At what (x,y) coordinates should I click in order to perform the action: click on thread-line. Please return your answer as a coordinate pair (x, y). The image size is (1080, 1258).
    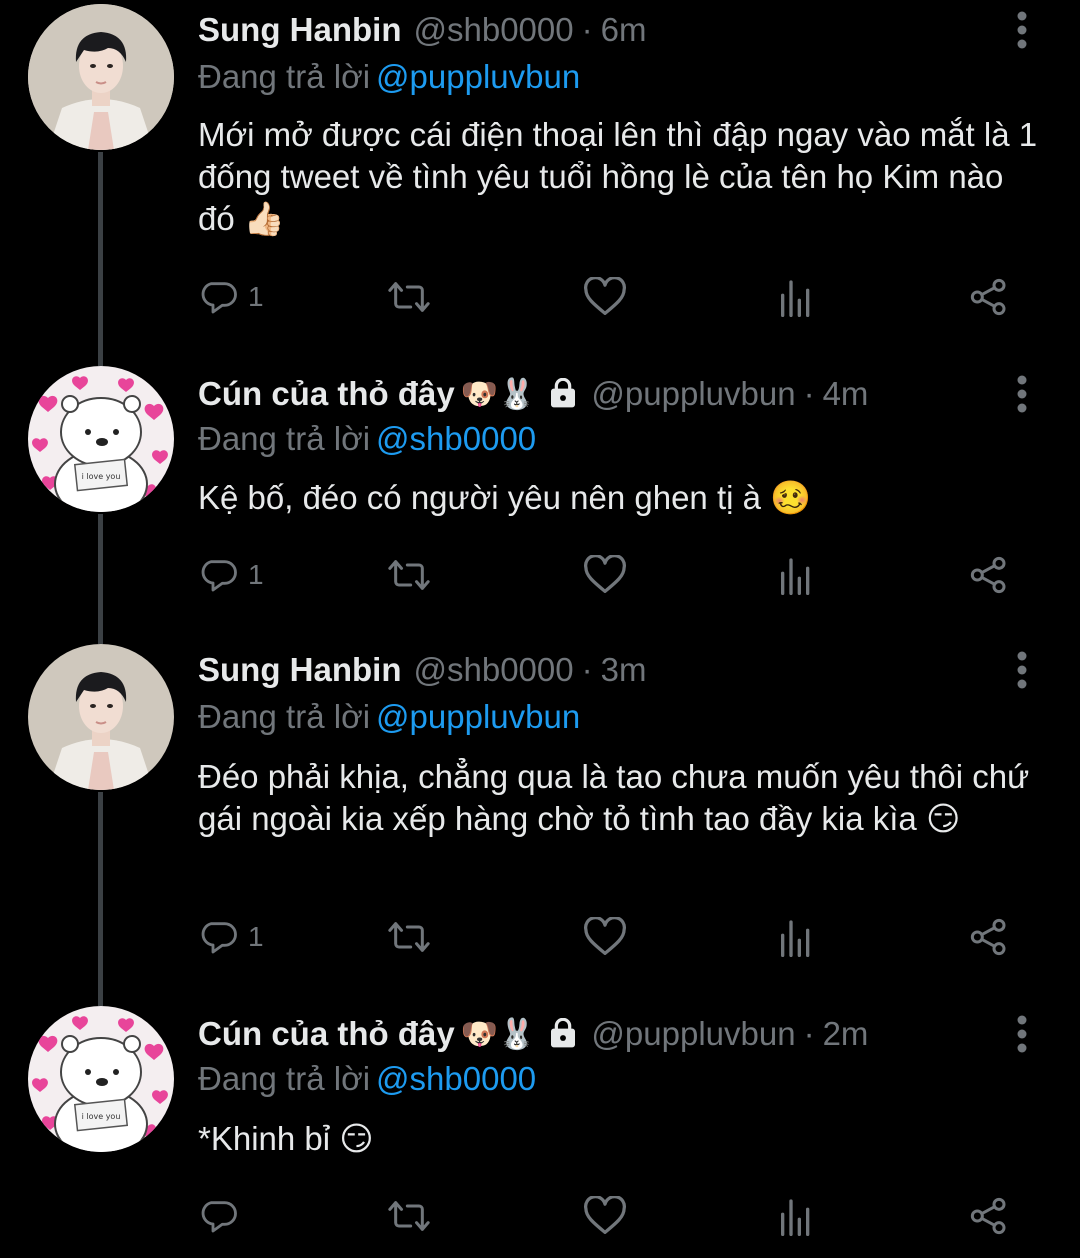
    Looking at the image, I should click on (100, 899).